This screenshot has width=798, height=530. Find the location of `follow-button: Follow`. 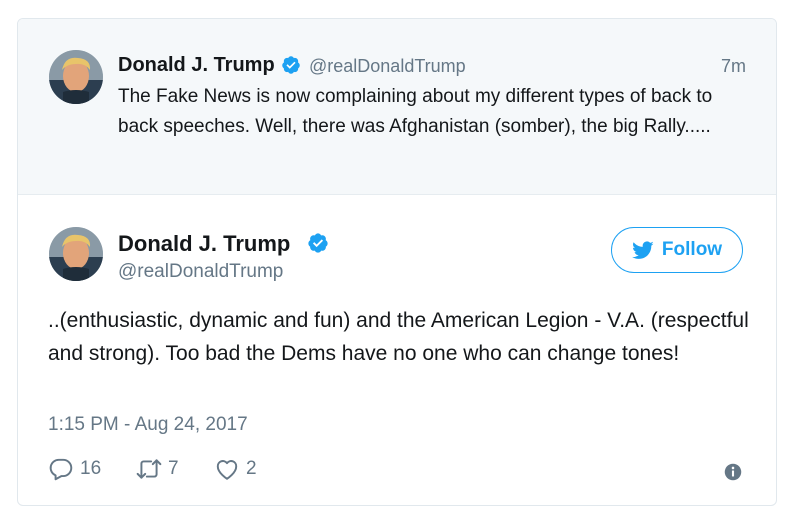

follow-button: Follow is located at coordinates (677, 250).